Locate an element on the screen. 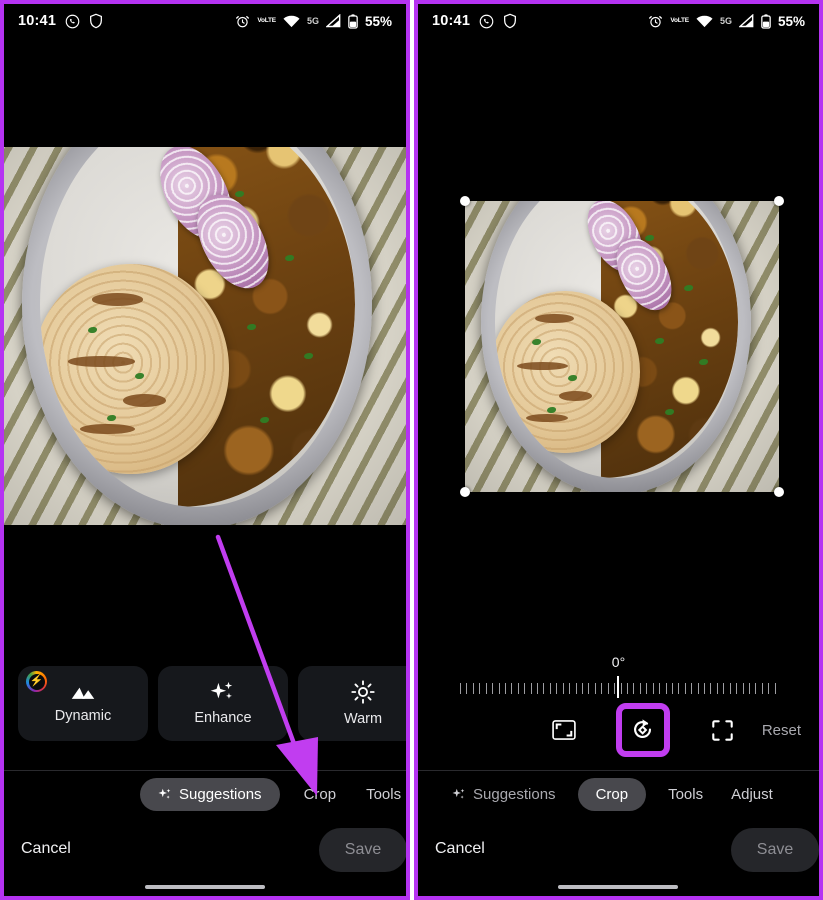  suggestion-chip-warm: Warm is located at coordinates (352, 703).